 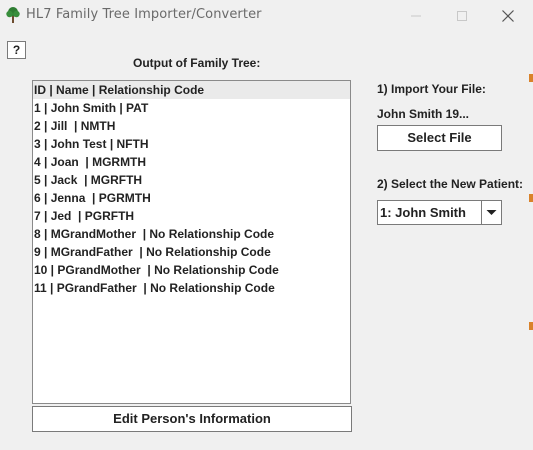 What do you see at coordinates (450, 184) in the screenshot?
I see `patient-label: 2) Select the New Patient:` at bounding box center [450, 184].